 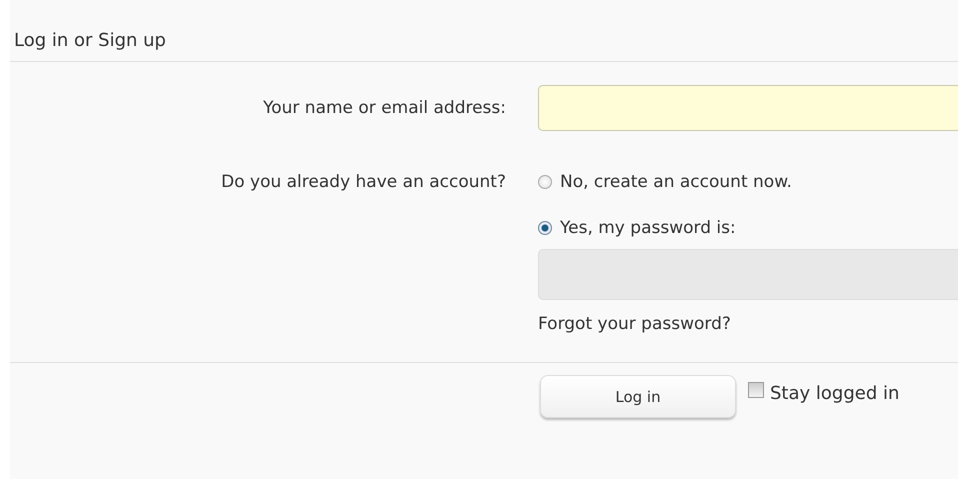 I want to click on form-title: Log in or Sign up, so click(x=90, y=40).